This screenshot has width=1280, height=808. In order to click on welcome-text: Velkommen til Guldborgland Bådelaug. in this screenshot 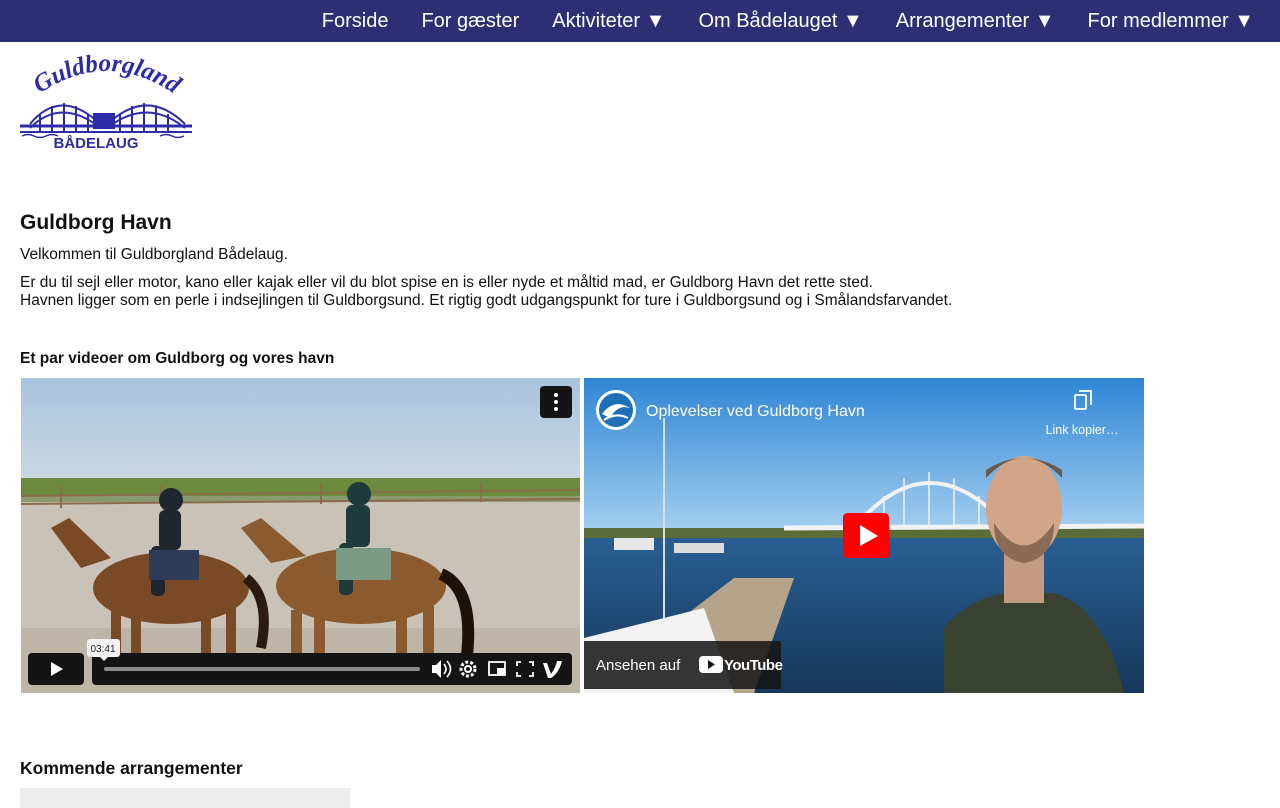, I will do `click(154, 254)`.